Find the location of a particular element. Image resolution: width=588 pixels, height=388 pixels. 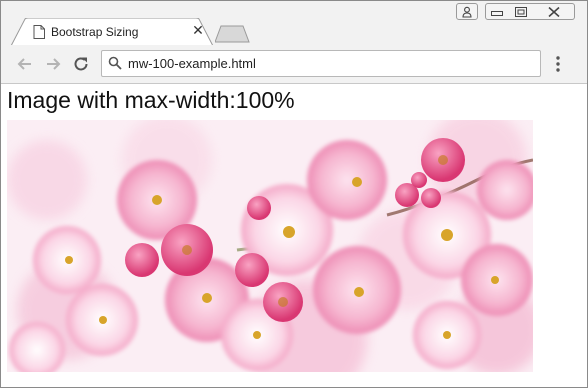

person-icon is located at coordinates (467, 11).